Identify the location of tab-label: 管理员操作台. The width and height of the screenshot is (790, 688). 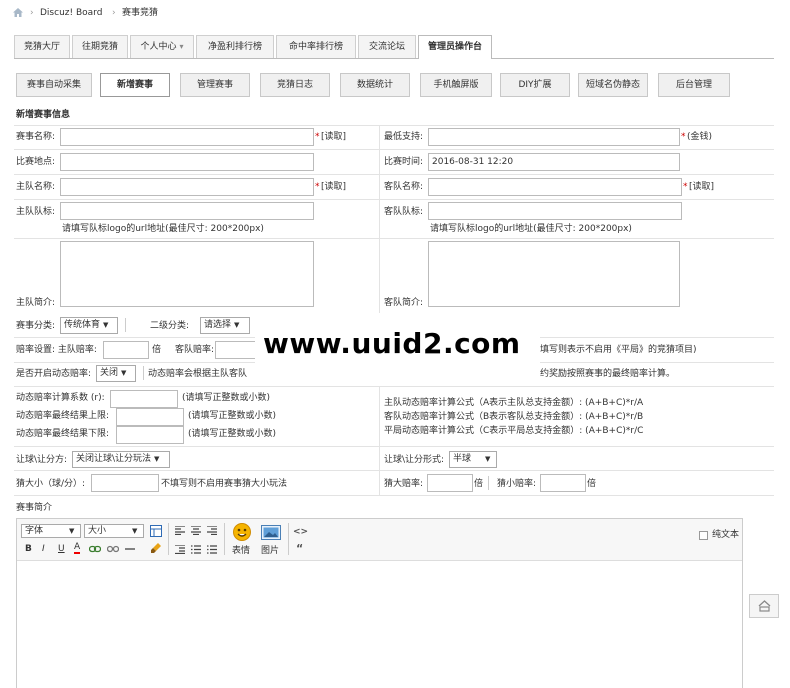
(454, 47).